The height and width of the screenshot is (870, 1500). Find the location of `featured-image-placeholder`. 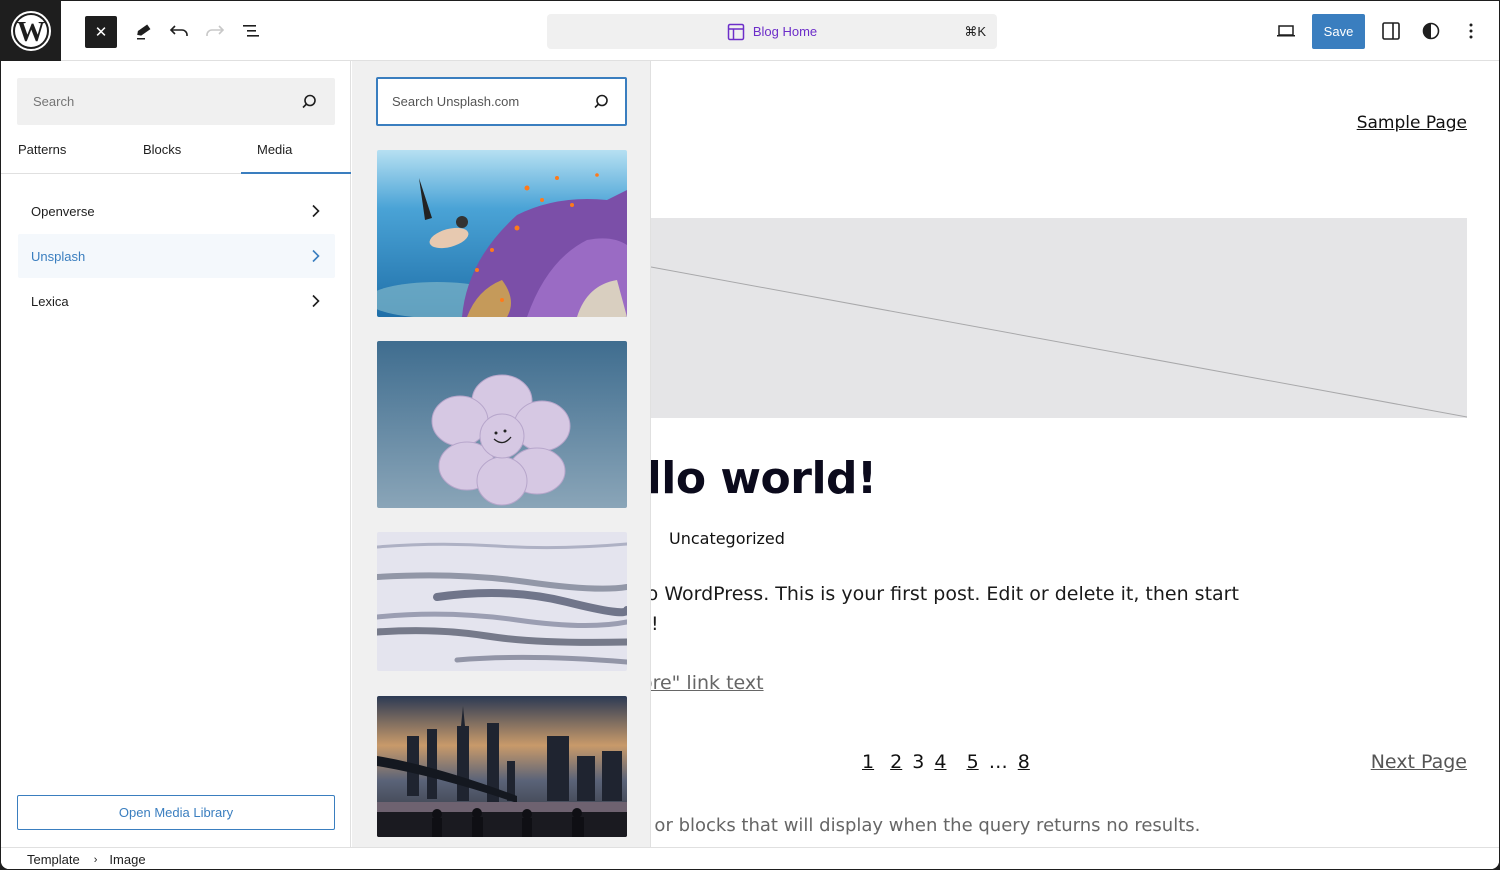

featured-image-placeholder is located at coordinates (1059, 318).